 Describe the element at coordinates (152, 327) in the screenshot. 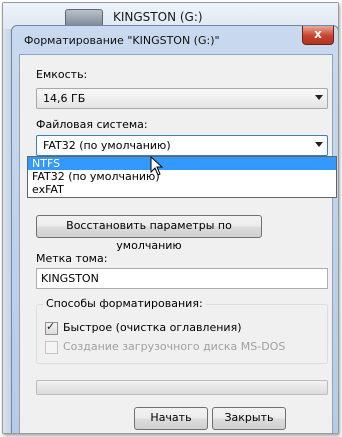

I see `quick-format-label: Быстрое (очистка оглавления)` at that location.